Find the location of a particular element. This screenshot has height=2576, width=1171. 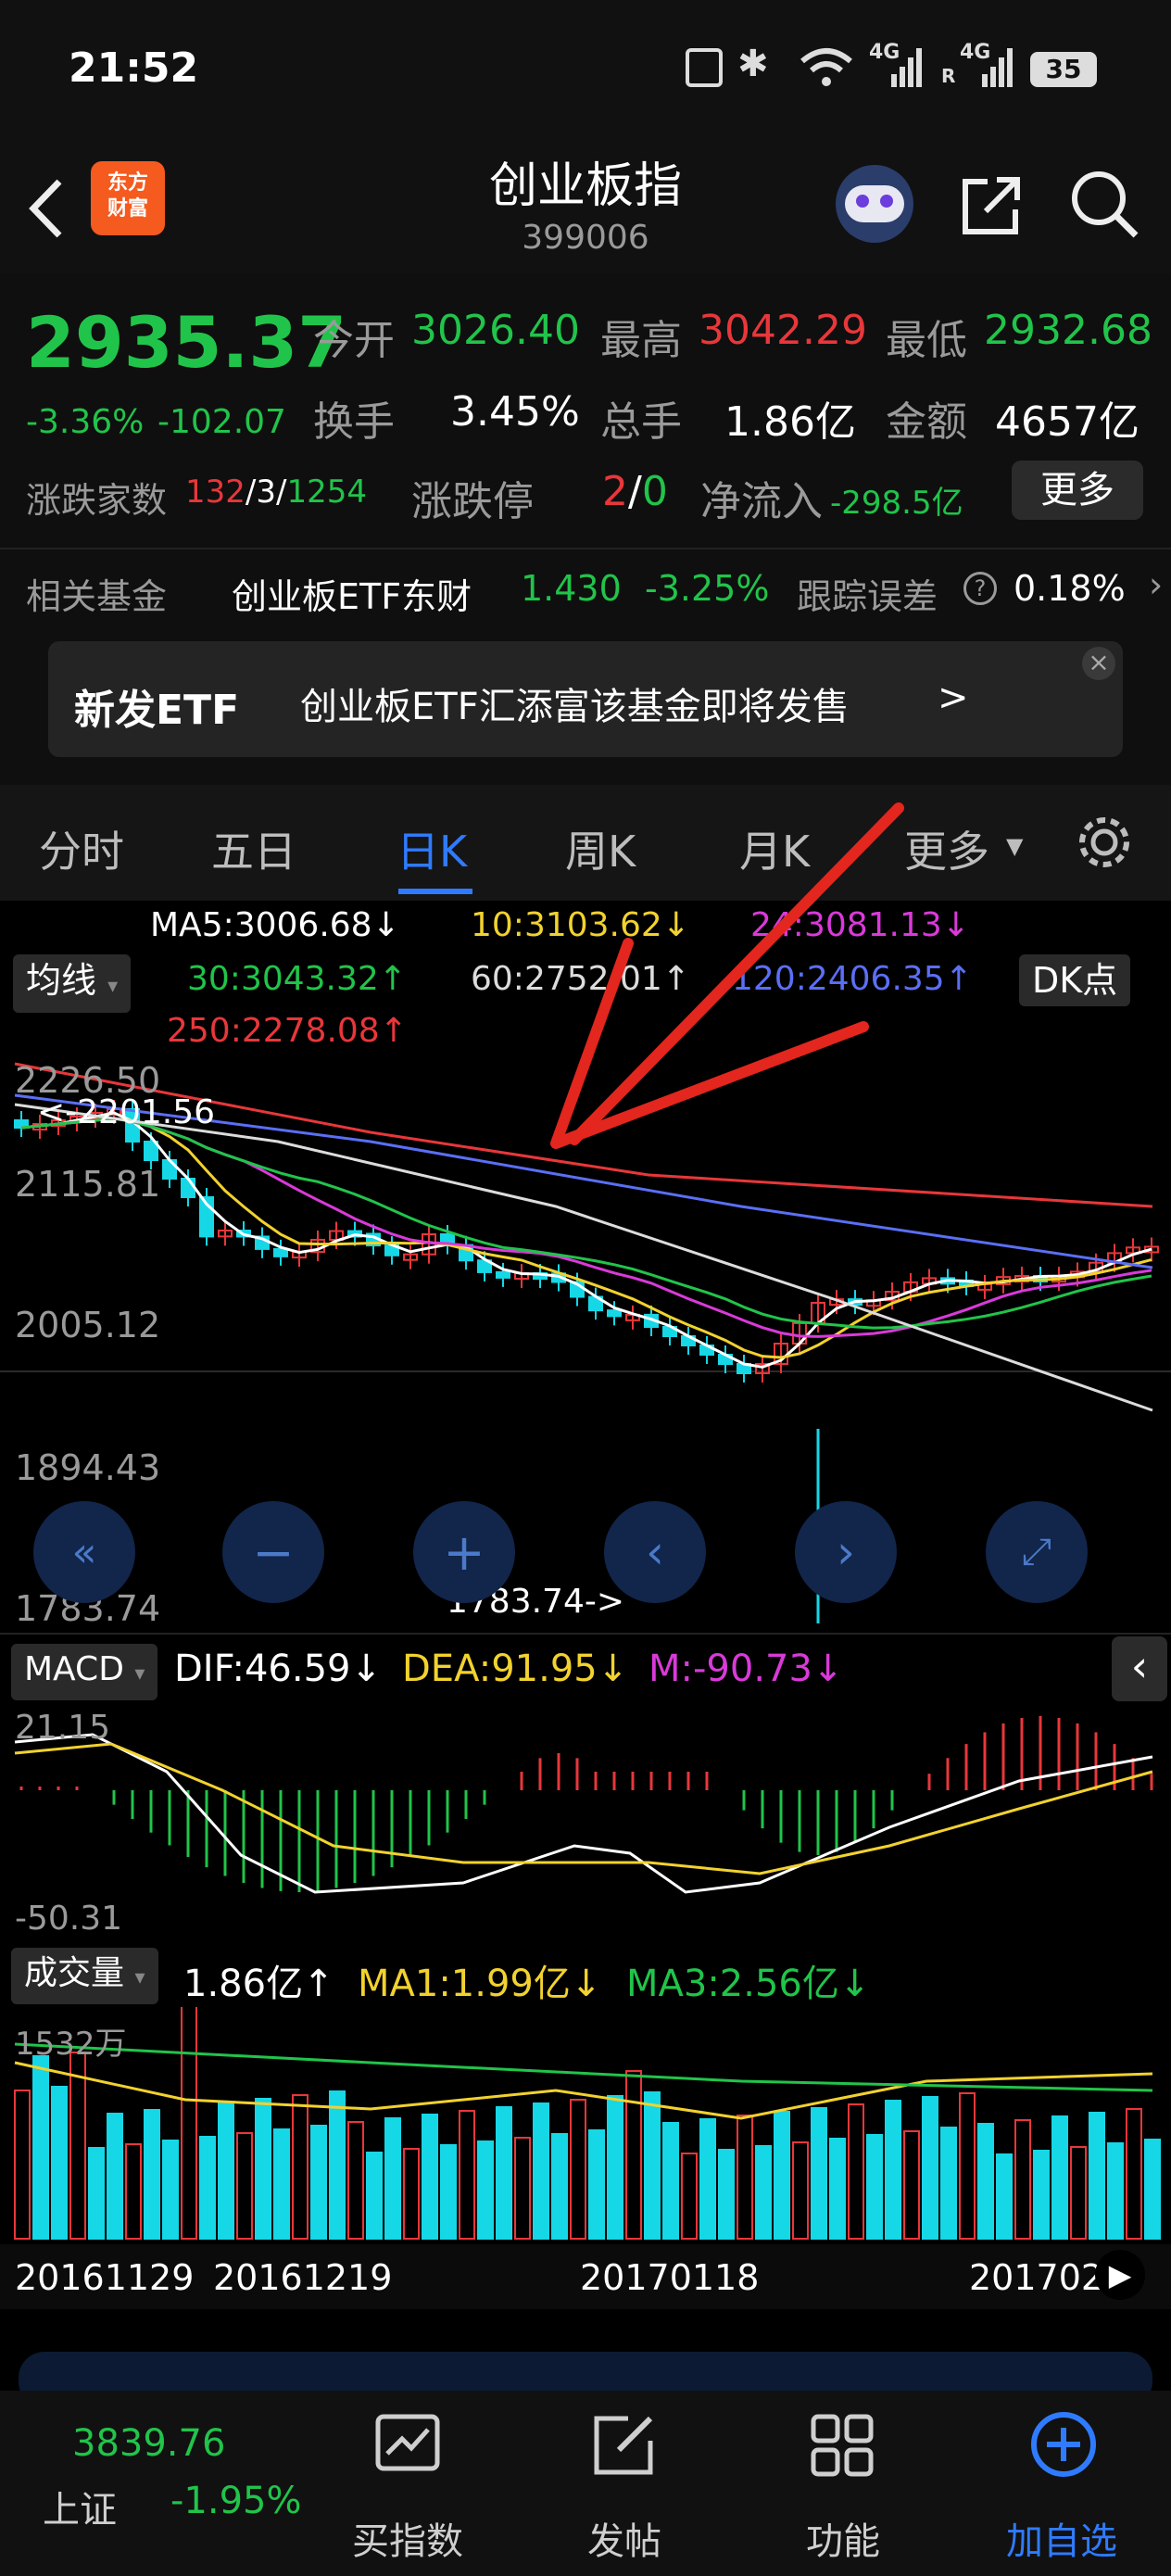

step-left-button: ‹ is located at coordinates (655, 1552).